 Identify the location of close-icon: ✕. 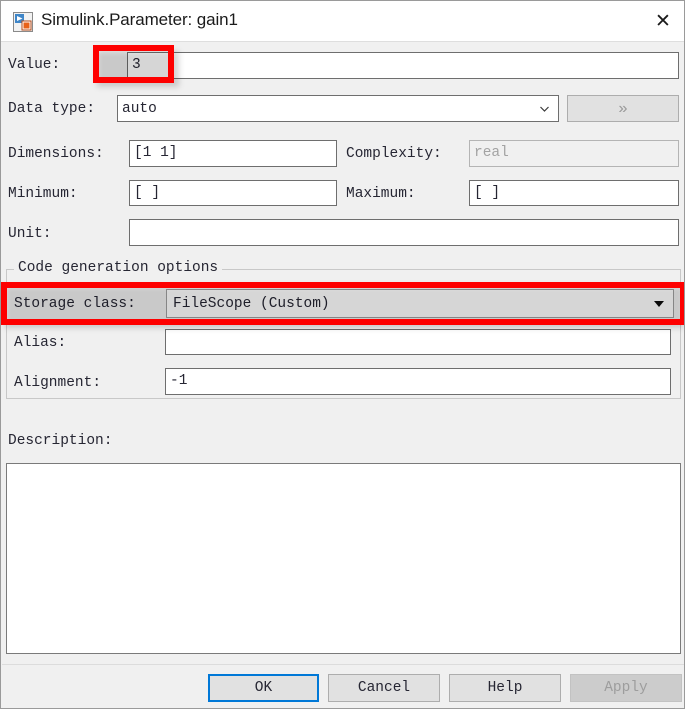
(663, 20).